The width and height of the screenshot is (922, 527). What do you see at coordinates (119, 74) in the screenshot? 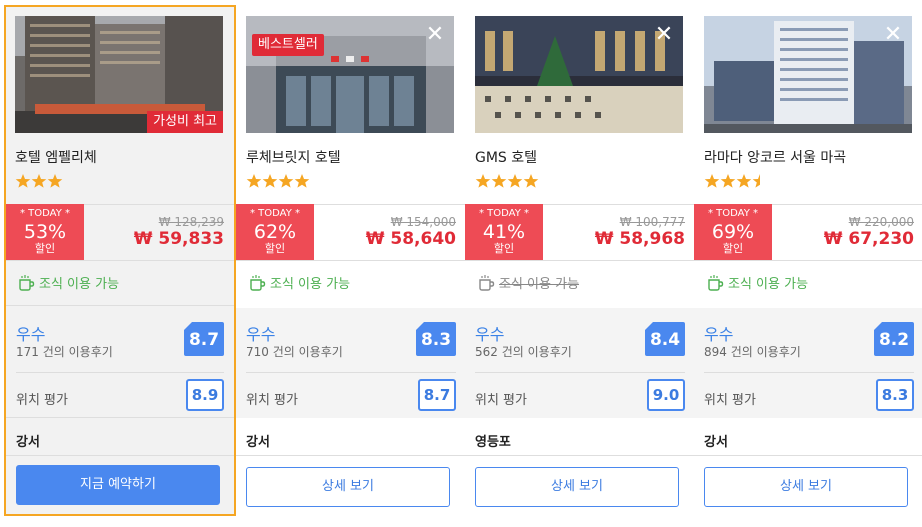
I see `hotel-photo: 가성비 최고` at bounding box center [119, 74].